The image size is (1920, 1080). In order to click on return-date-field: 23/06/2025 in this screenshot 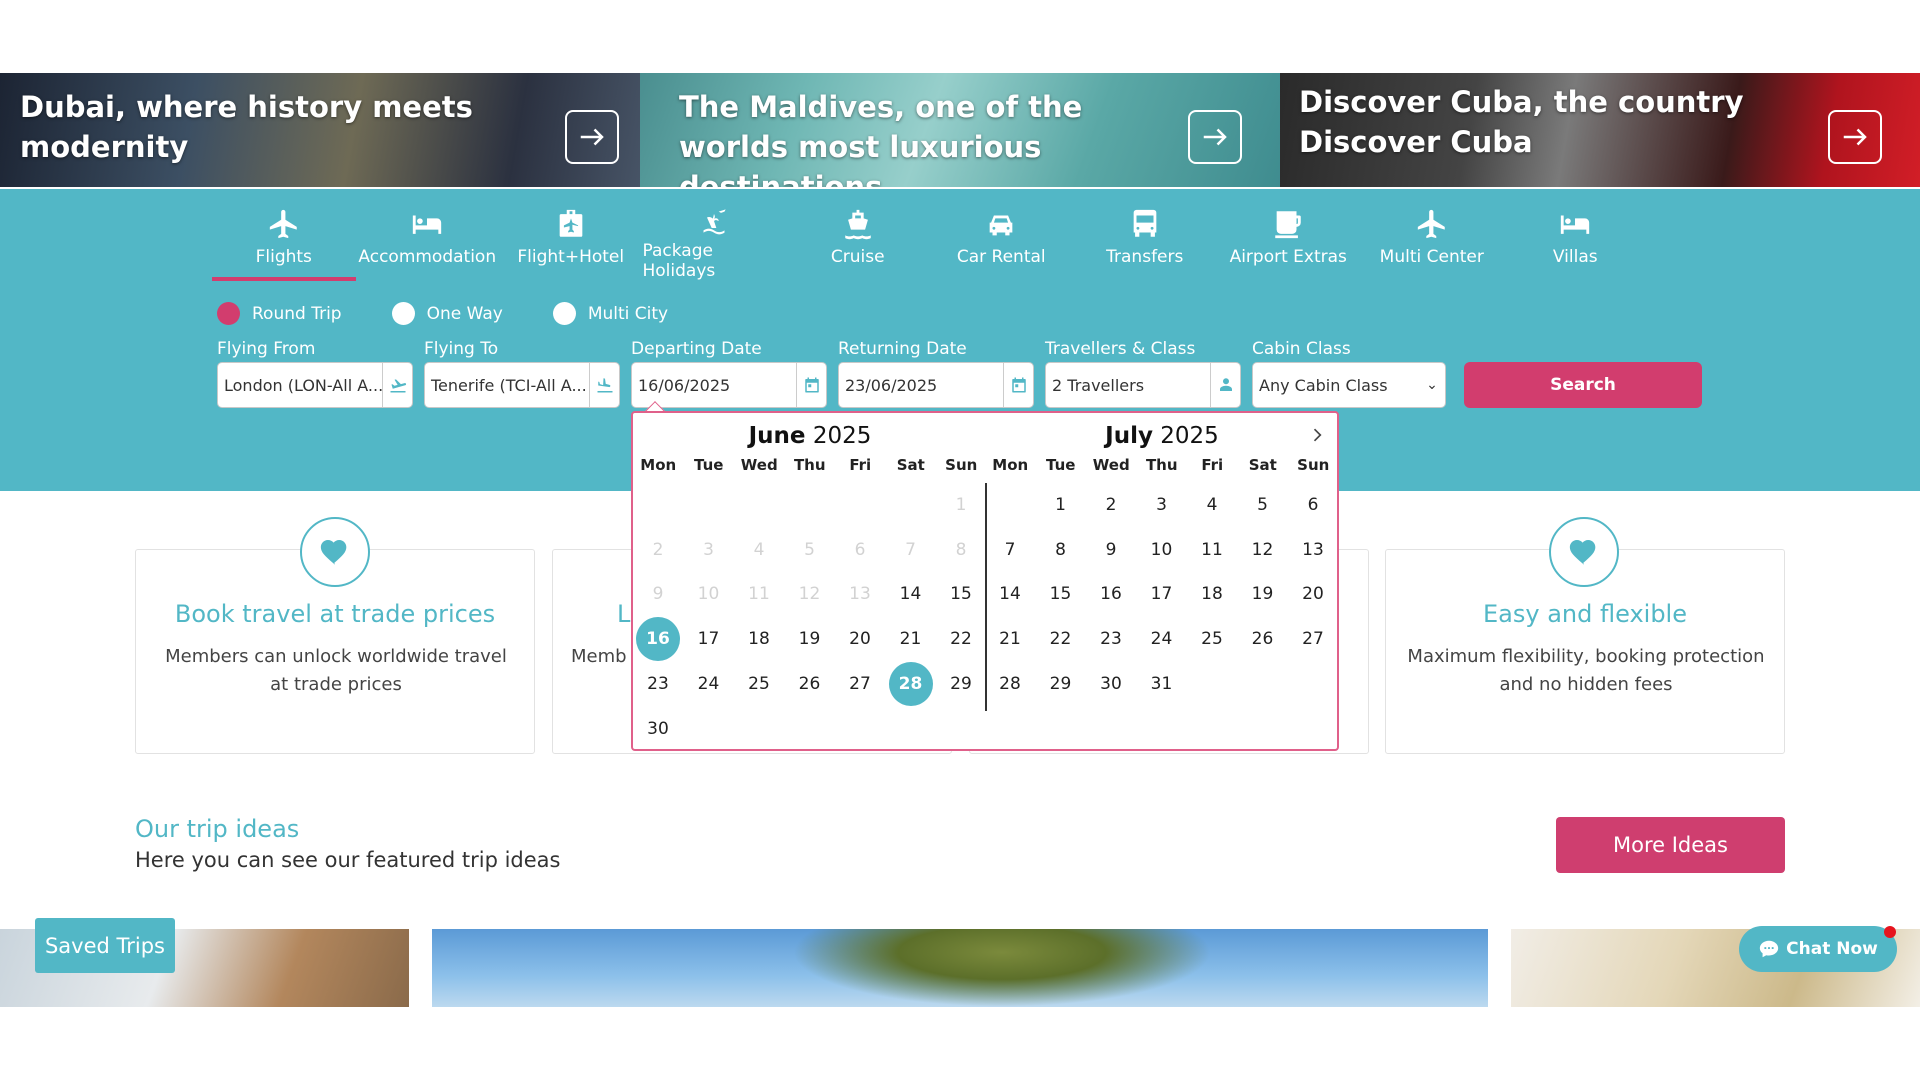, I will do `click(936, 385)`.